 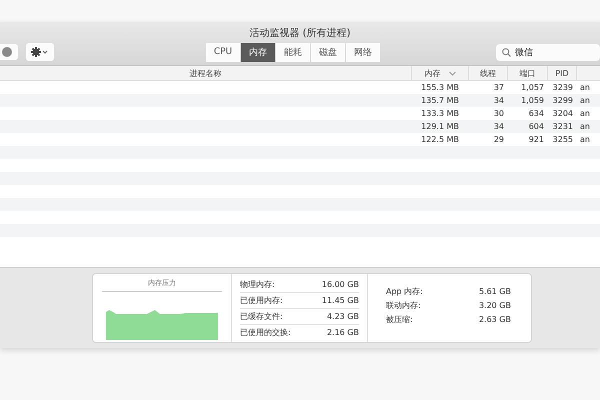 I want to click on table-cell-text: 129.1 MB, so click(x=440, y=126).